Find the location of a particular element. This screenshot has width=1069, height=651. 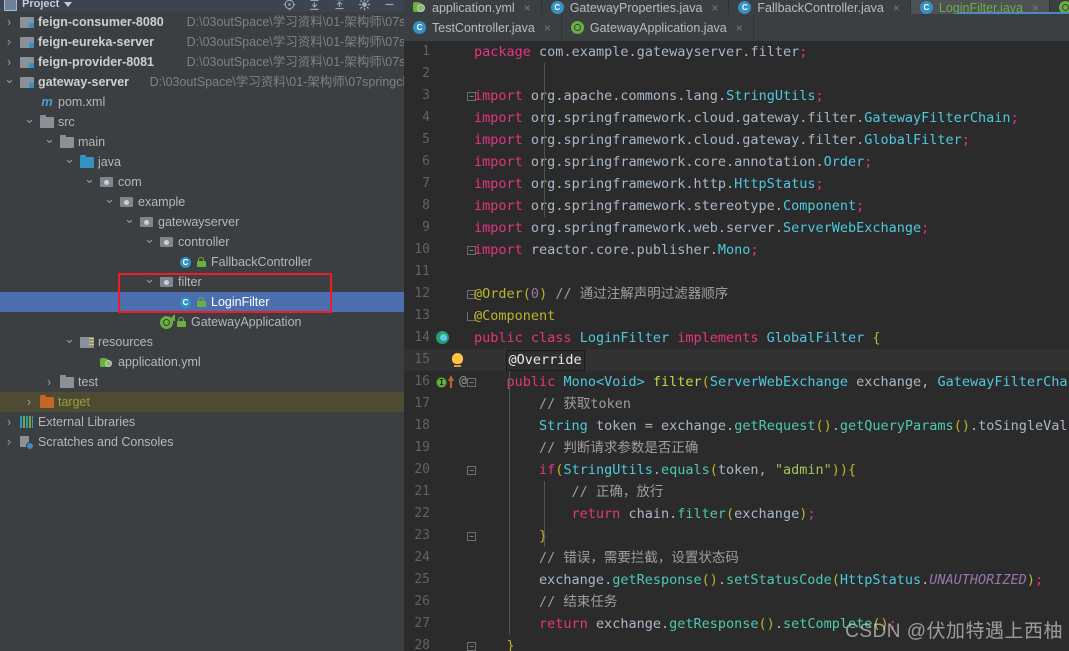

tree-item-gatewayserver: ⌄ gatewayserver is located at coordinates (202, 222).